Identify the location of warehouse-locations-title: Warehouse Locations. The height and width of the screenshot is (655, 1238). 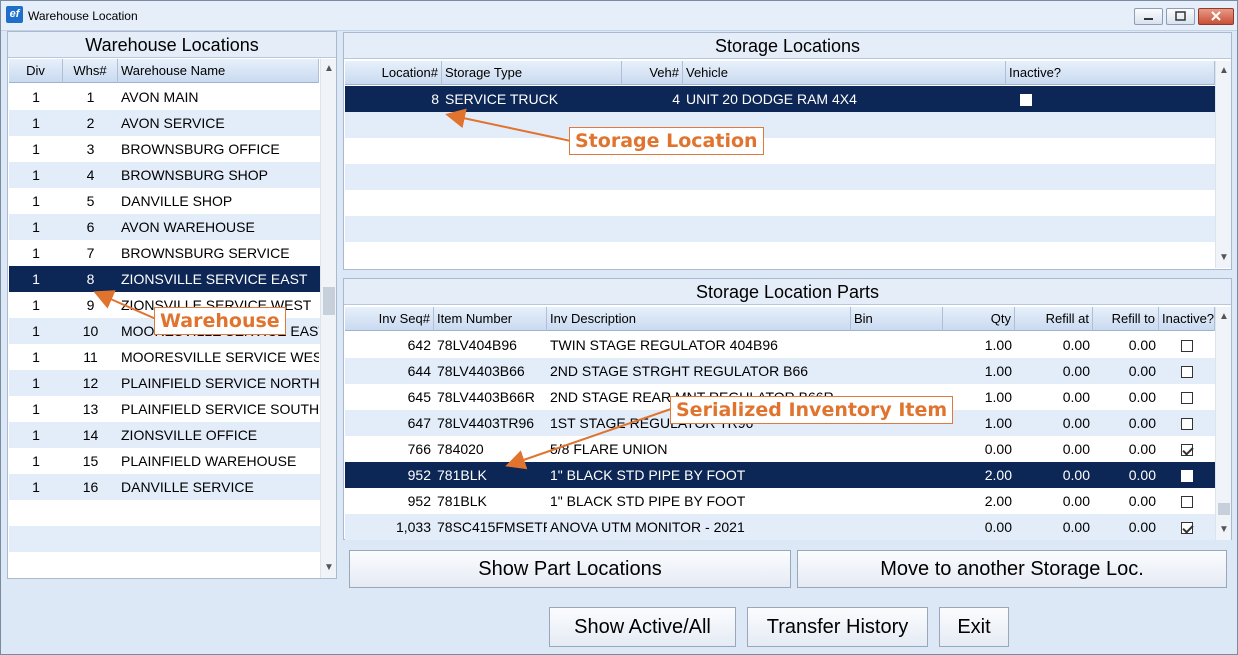
(172, 45).